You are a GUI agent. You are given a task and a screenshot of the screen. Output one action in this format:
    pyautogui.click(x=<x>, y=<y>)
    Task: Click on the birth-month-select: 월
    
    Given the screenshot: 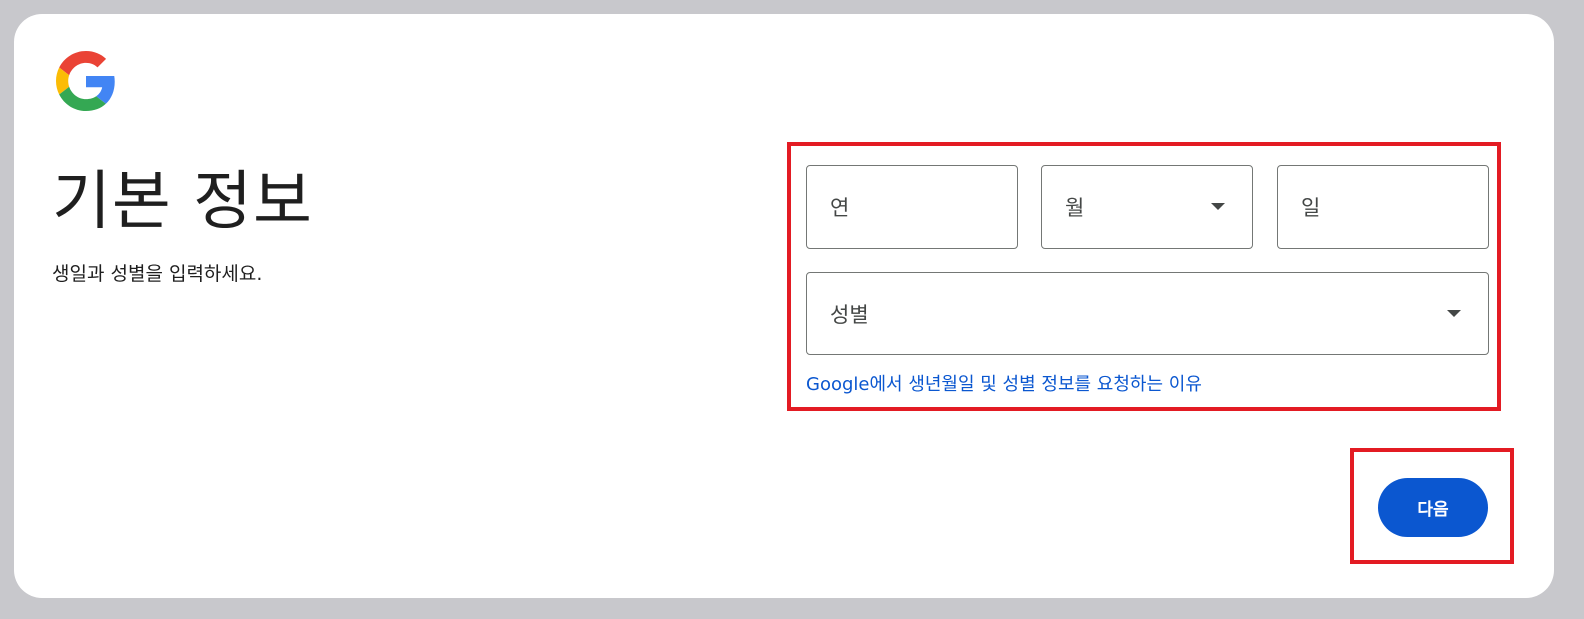 What is the action you would take?
    pyautogui.click(x=1147, y=207)
    